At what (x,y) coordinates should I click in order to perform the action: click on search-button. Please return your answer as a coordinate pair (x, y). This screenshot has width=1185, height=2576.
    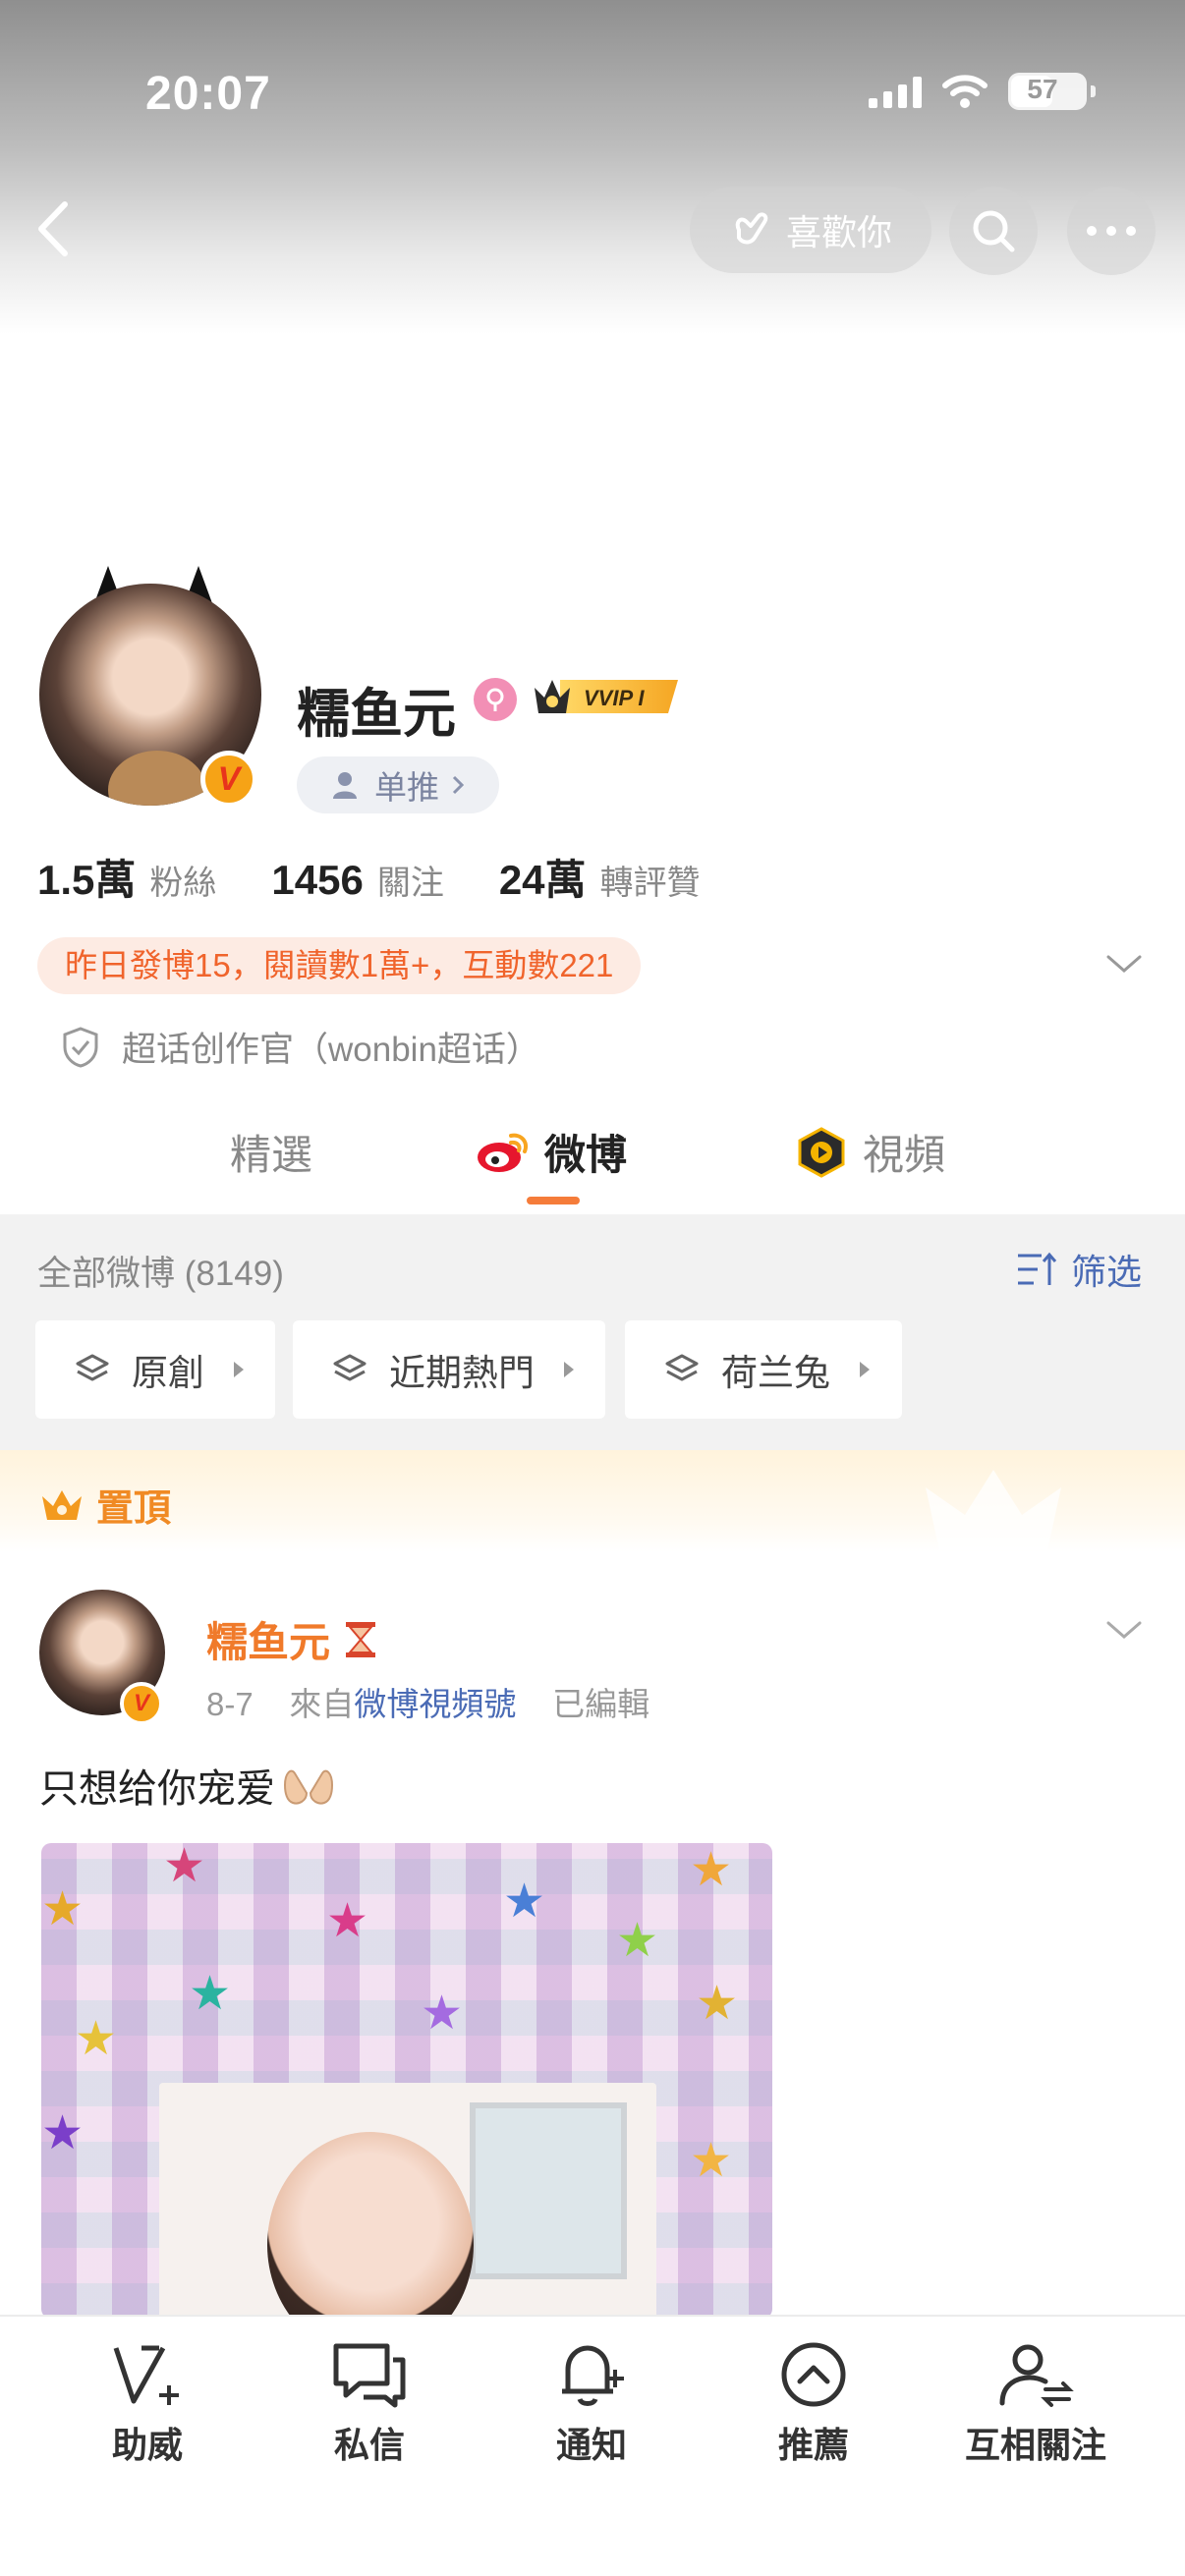
    Looking at the image, I should click on (994, 231).